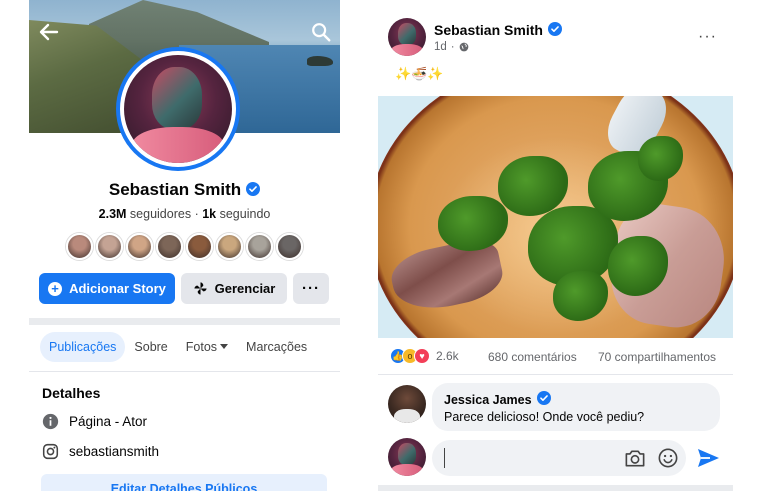 The height and width of the screenshot is (491, 768). Describe the element at coordinates (117, 288) in the screenshot. I see `add-story-label: Adicionar Story` at that location.